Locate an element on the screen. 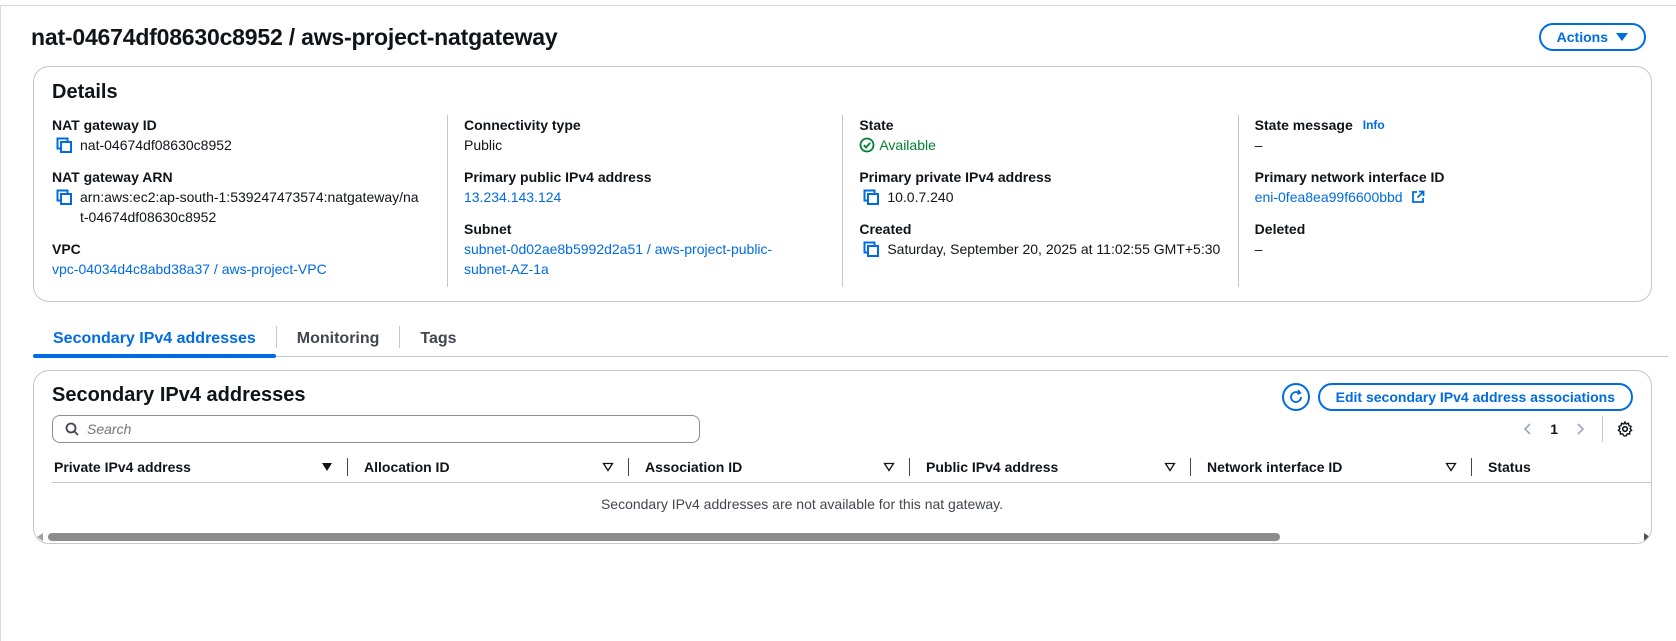 This screenshot has height=641, width=1676. state-label: State is located at coordinates (876, 125).